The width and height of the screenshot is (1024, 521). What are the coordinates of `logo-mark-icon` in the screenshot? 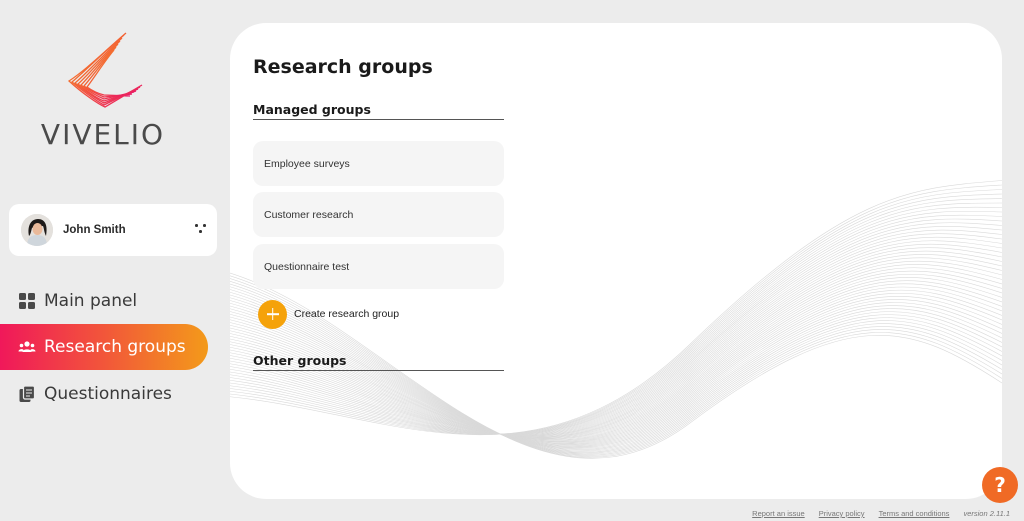 It's located at (105, 70).